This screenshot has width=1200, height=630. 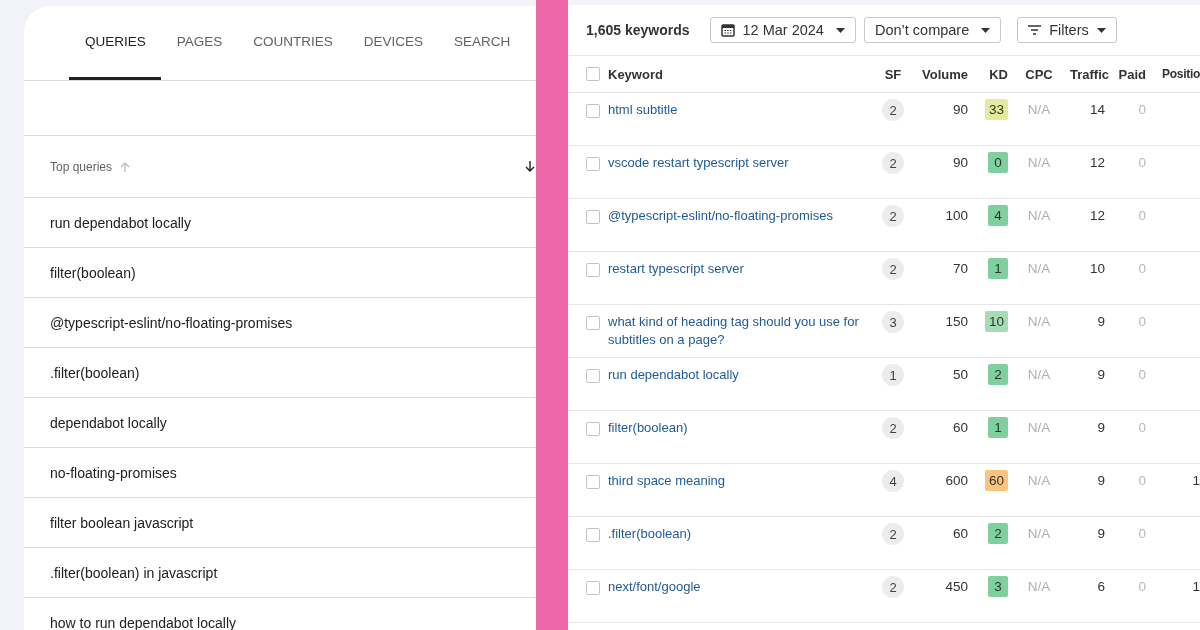 I want to click on traffic-value: 10, so click(x=1096, y=269).